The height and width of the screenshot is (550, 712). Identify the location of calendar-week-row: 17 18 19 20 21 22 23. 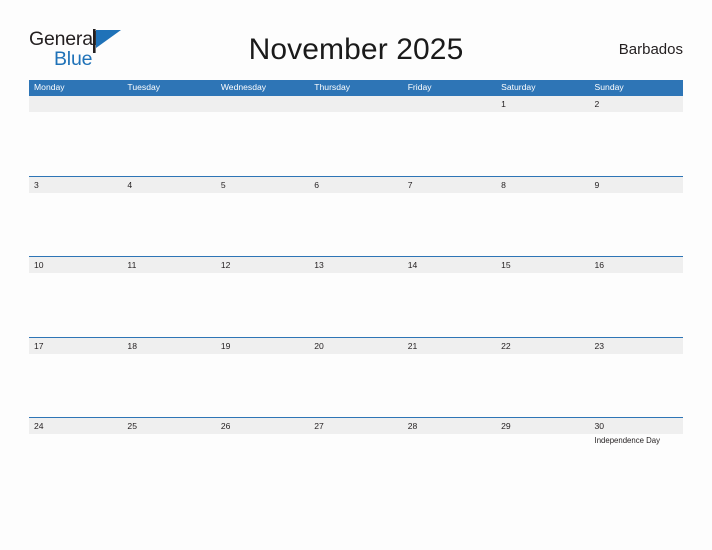
(356, 377).